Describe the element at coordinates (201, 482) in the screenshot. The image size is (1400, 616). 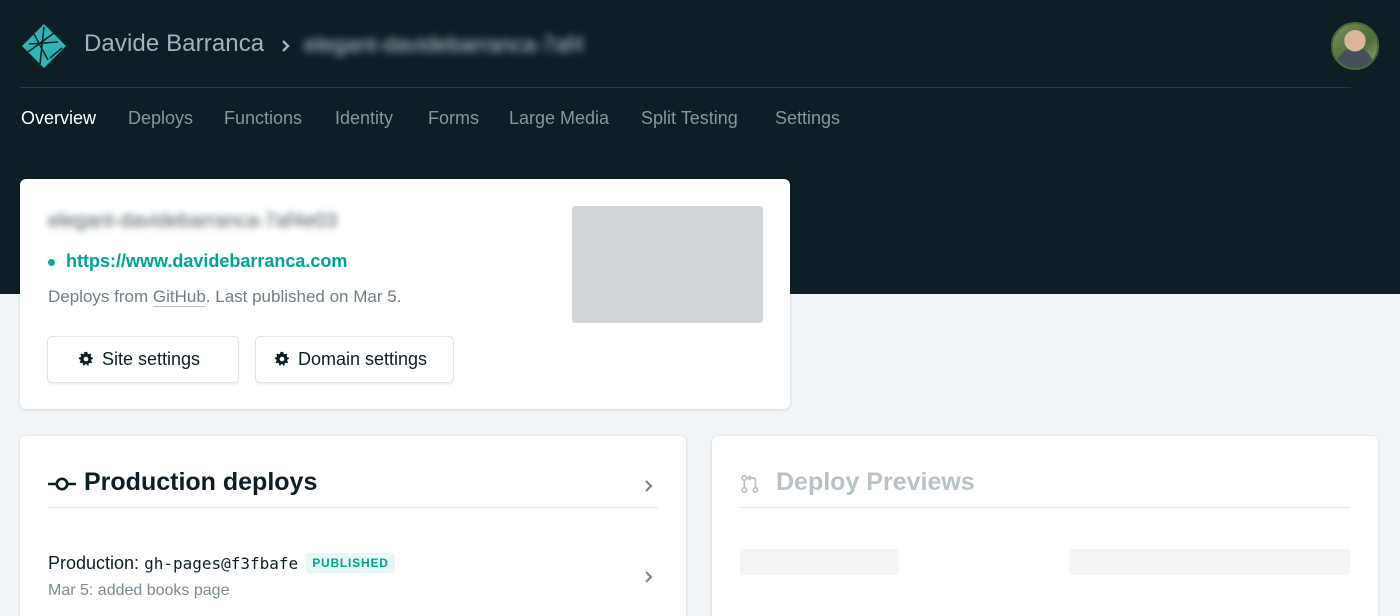
I see `production-deploys-title: Production deploys` at that location.